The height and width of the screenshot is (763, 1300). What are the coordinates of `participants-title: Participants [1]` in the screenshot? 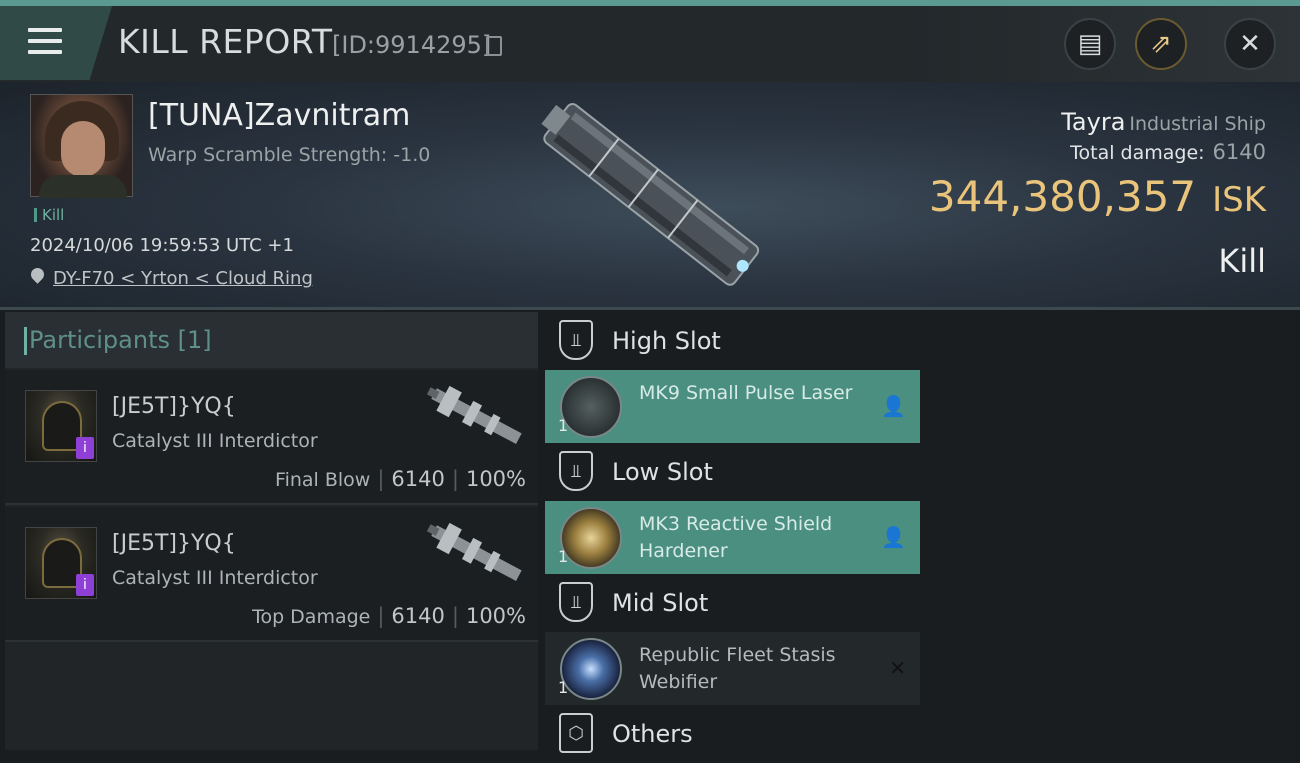 It's located at (118, 340).